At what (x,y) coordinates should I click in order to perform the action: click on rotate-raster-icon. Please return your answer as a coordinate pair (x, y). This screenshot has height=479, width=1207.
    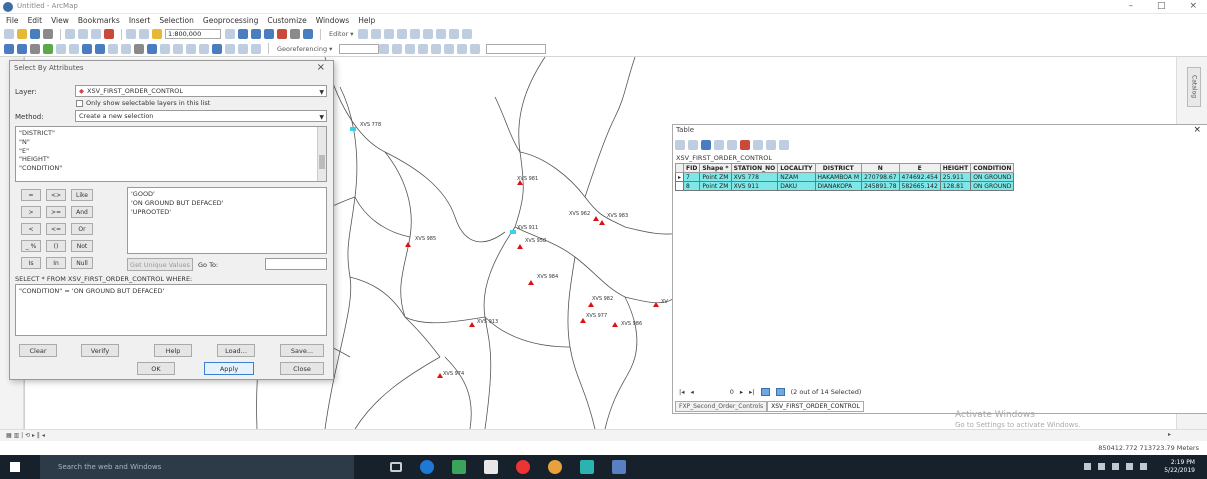
    Looking at the image, I should click on (384, 48).